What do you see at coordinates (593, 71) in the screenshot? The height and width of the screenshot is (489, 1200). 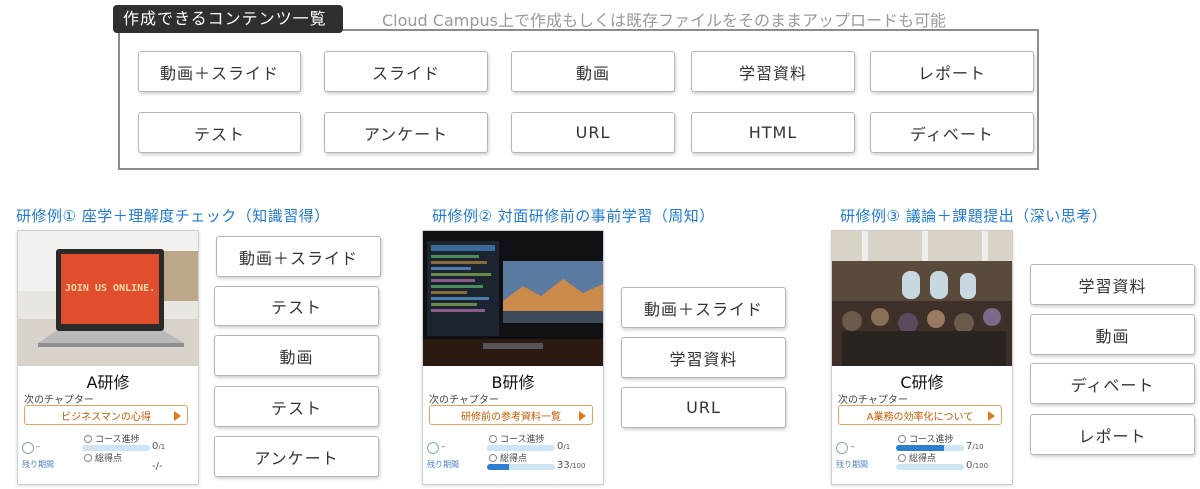 I see `content-type-video: 動画` at bounding box center [593, 71].